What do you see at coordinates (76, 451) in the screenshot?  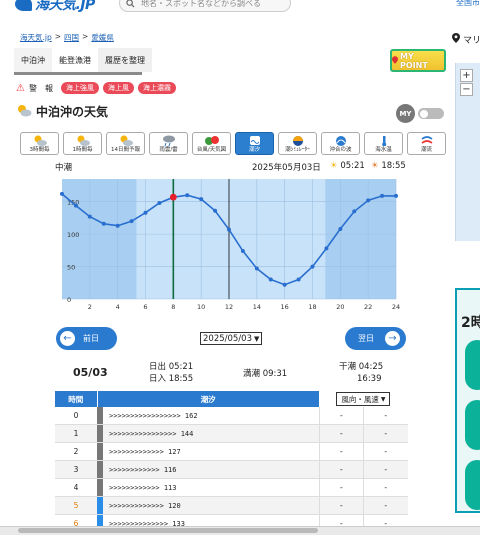 I see `hour-cell: 2` at bounding box center [76, 451].